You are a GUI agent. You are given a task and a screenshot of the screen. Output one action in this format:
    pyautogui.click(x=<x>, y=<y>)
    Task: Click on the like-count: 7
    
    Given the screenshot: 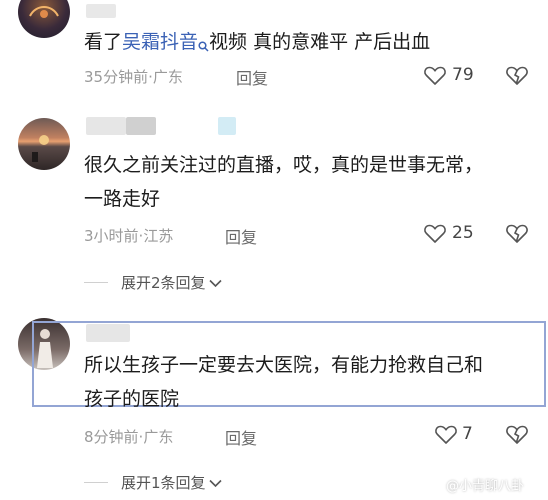 What is the action you would take?
    pyautogui.click(x=467, y=434)
    